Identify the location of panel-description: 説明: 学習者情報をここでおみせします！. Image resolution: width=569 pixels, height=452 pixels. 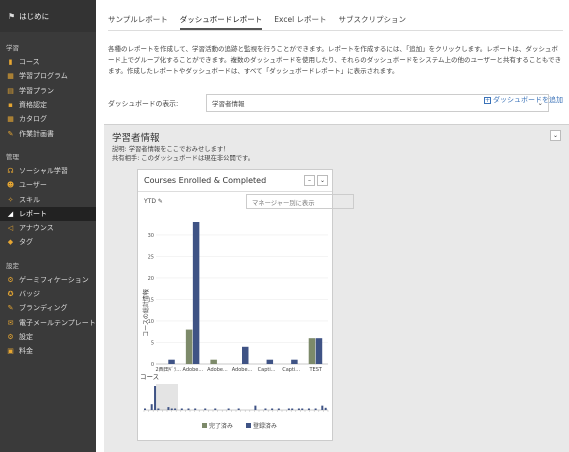
(171, 149).